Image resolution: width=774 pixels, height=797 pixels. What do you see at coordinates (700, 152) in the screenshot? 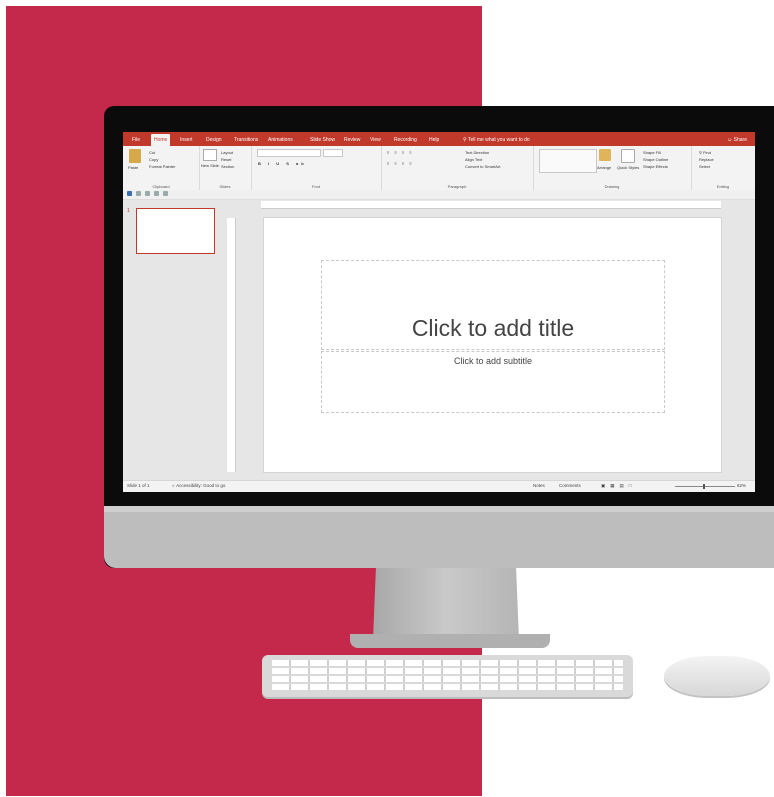
I see `search-icon: ⚲` at bounding box center [700, 152].